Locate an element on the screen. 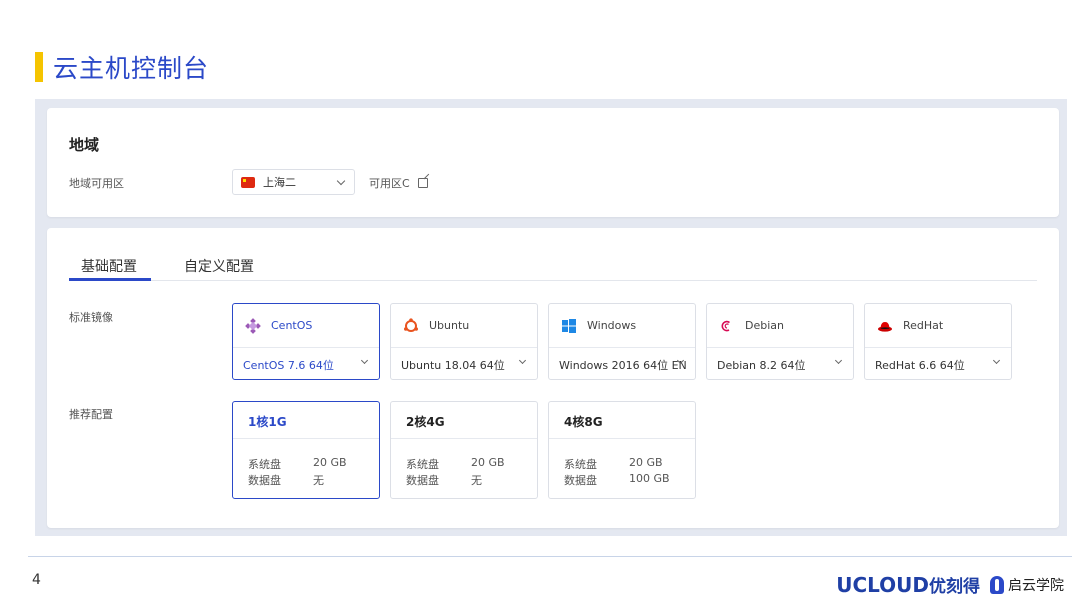  image-name: Ubuntu is located at coordinates (449, 325).